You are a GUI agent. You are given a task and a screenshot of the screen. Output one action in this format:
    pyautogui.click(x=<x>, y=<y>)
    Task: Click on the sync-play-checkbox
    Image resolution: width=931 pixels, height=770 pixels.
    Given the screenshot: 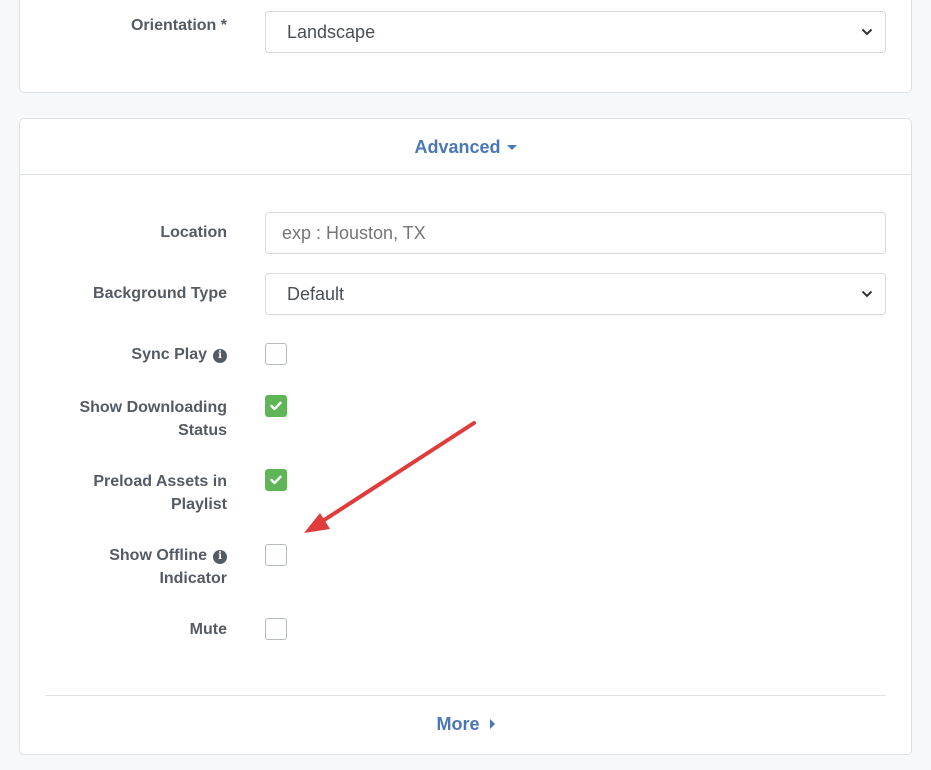 What is the action you would take?
    pyautogui.click(x=276, y=354)
    